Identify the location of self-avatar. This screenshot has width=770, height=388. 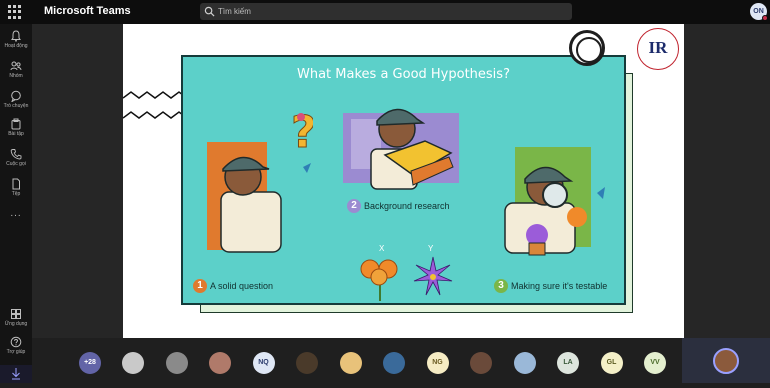
(726, 361).